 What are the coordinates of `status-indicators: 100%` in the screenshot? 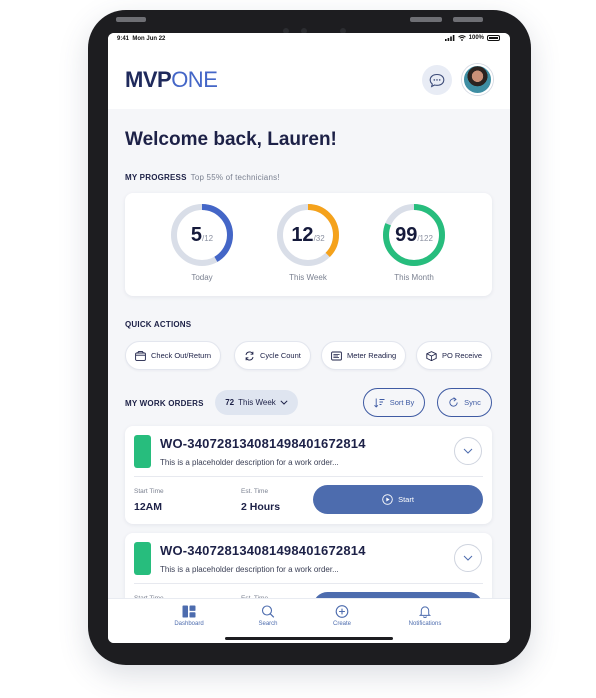 It's located at (472, 38).